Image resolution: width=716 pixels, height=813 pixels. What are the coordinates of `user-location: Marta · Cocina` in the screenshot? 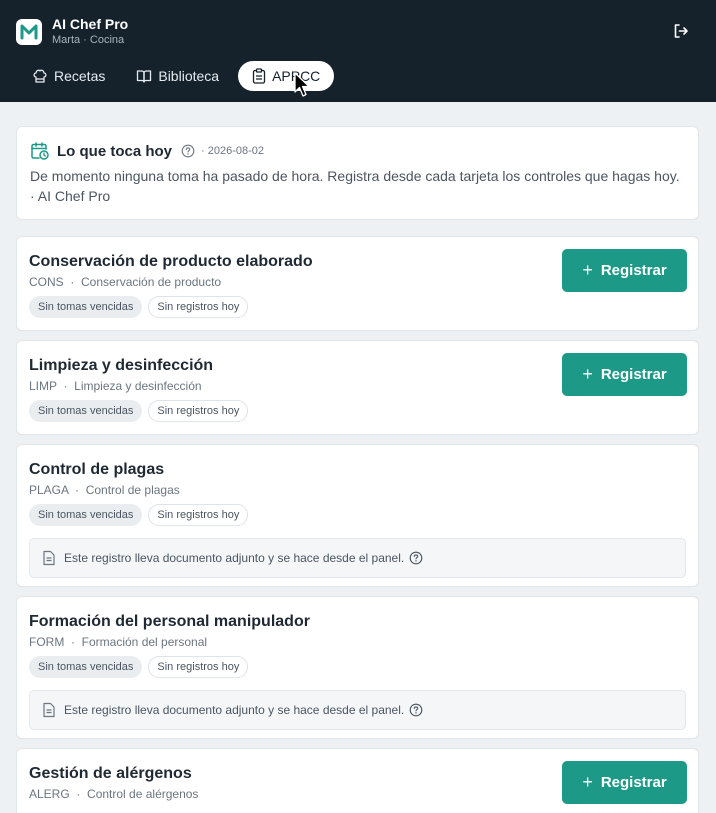 It's located at (88, 40).